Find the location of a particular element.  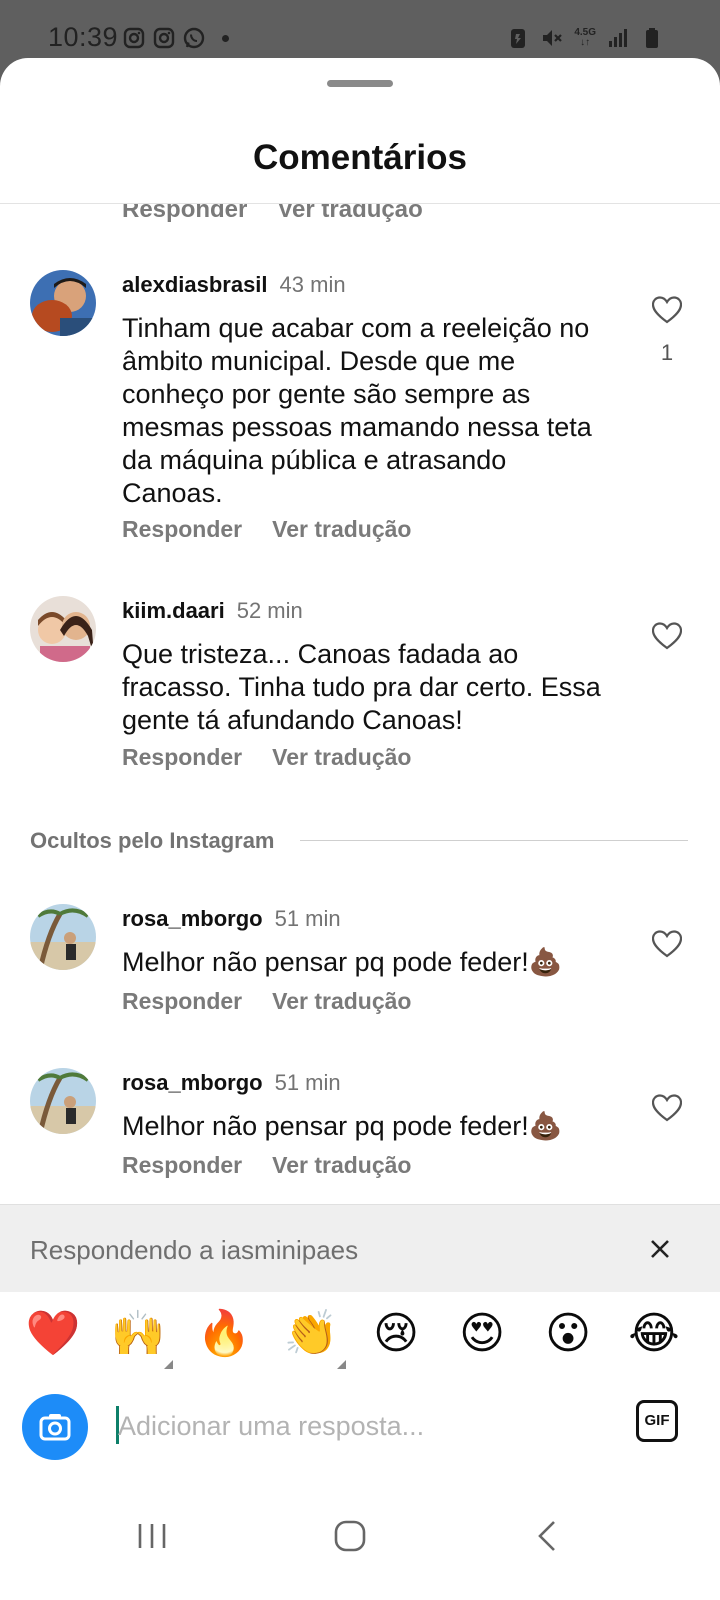

dot-icon is located at coordinates (225, 38).